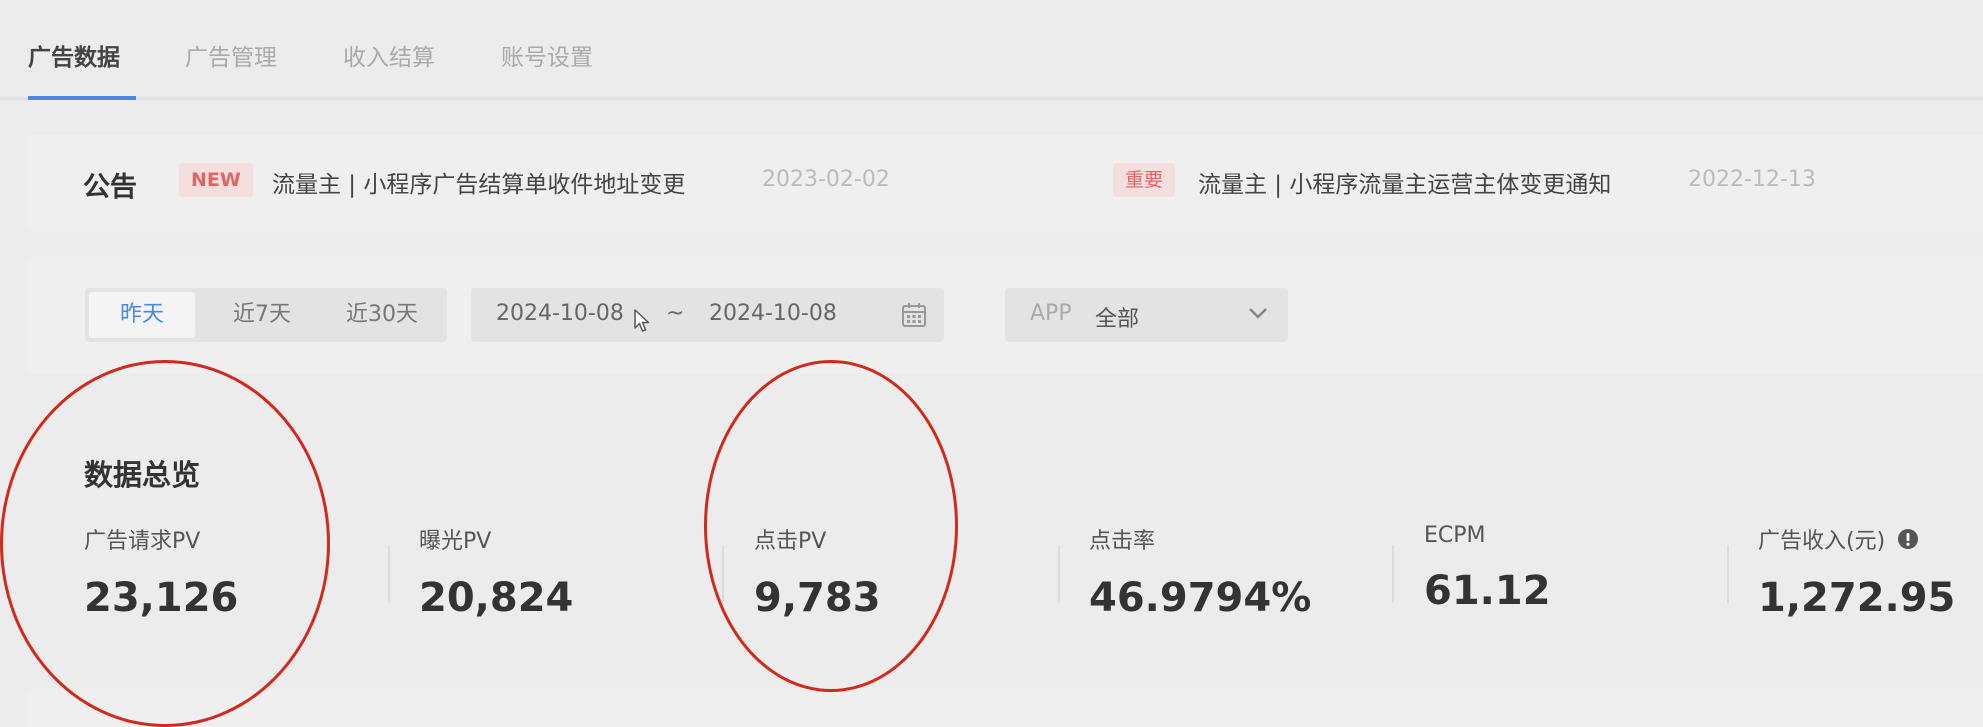 The height and width of the screenshot is (727, 1983). What do you see at coordinates (1487, 591) in the screenshot?
I see `metric-value: 61.12` at bounding box center [1487, 591].